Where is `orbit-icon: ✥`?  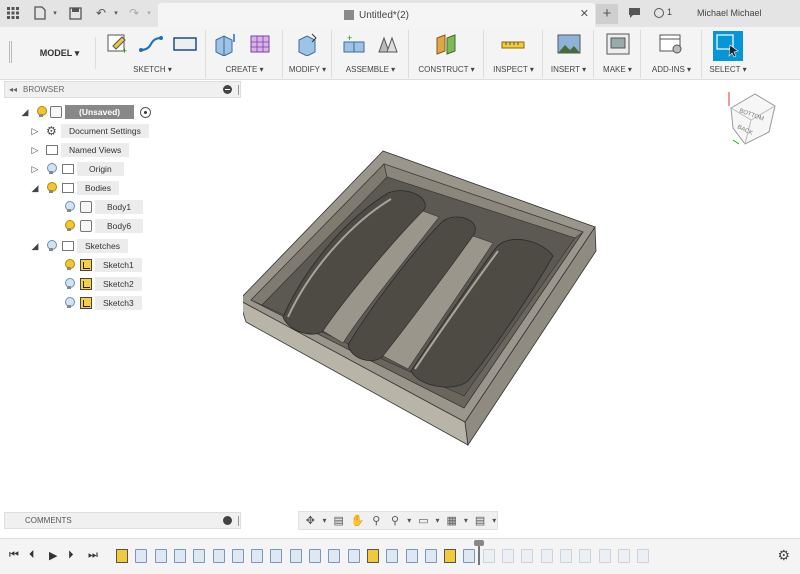
orbit-icon: ✥ is located at coordinates (310, 520).